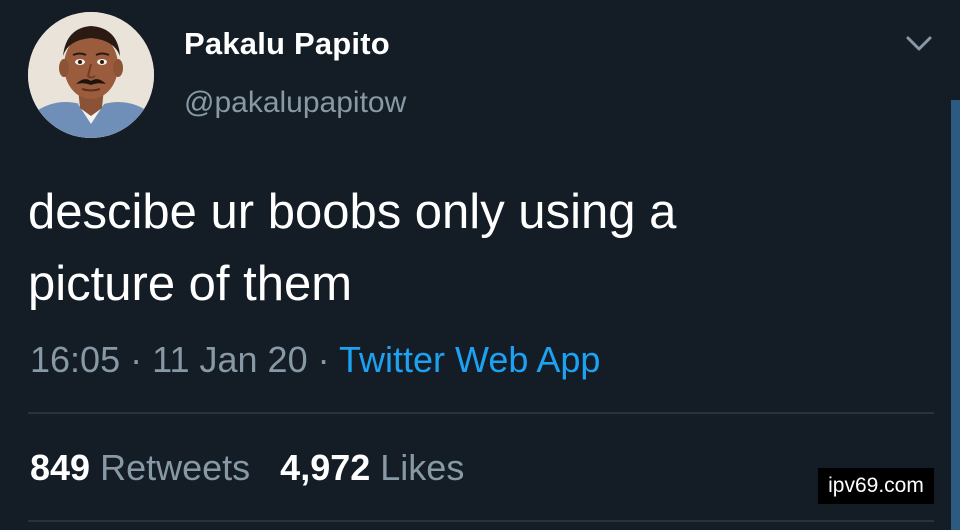 This screenshot has width=960, height=530. I want to click on likes-stat: 4,972 Likes, so click(372, 467).